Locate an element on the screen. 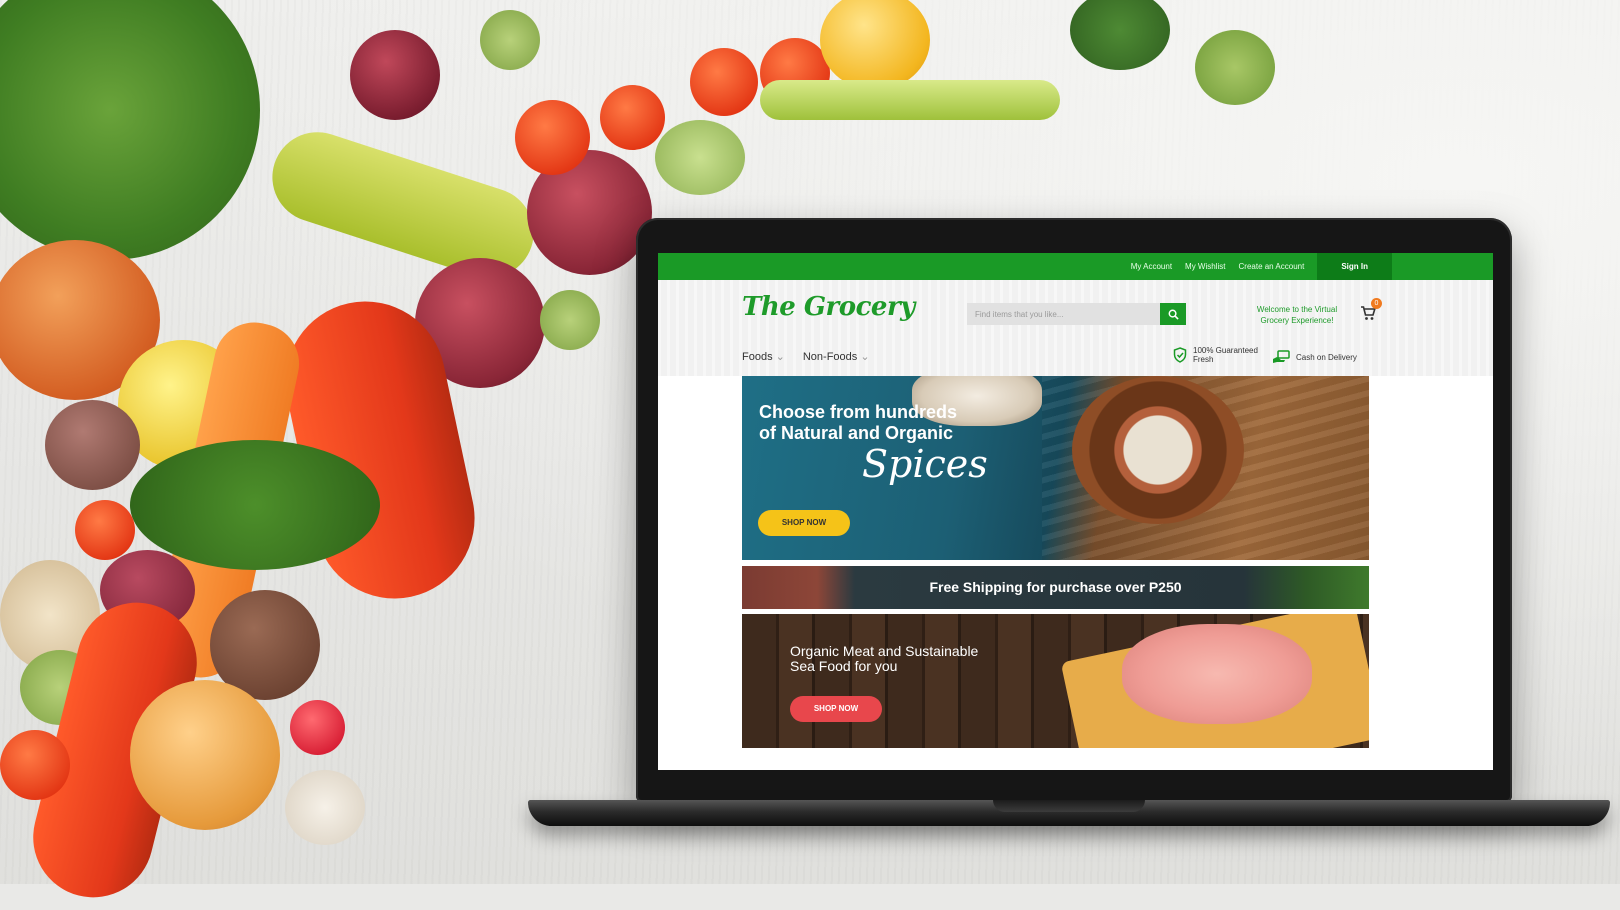  nav-foods: Foods ⌄ is located at coordinates (763, 356).